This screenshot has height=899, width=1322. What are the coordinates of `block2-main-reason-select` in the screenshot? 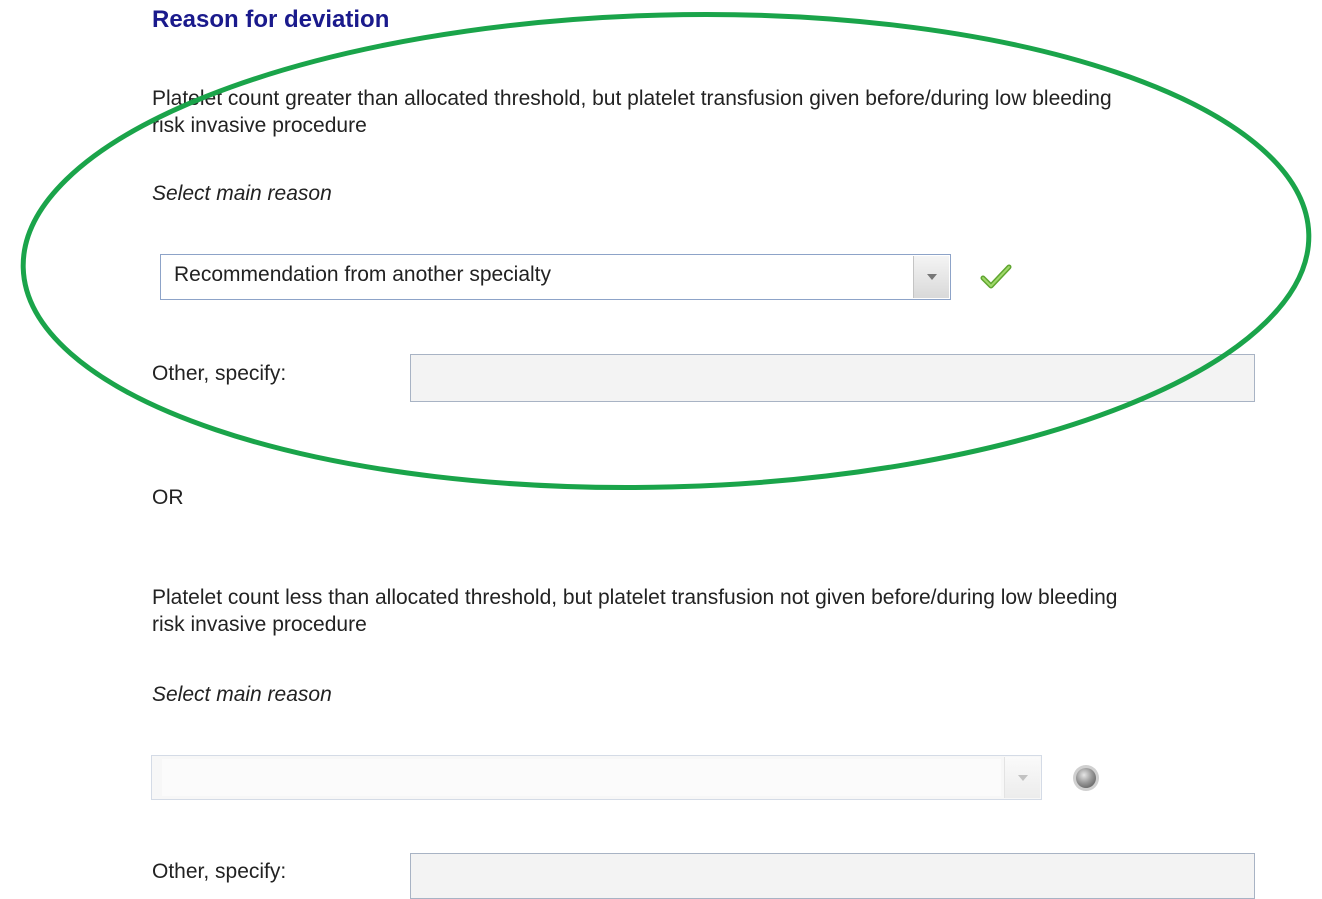 It's located at (596, 777).